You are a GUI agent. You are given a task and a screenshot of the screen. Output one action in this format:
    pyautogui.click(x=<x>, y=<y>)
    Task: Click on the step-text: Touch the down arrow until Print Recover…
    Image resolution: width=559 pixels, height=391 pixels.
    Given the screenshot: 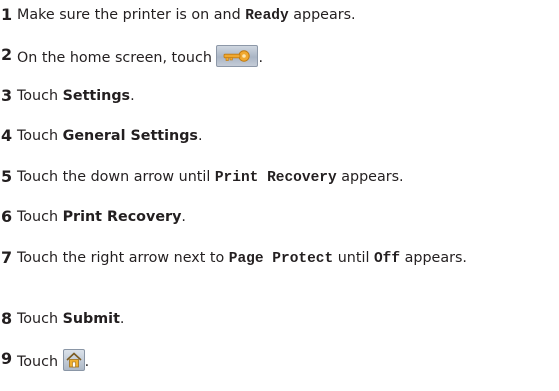 What is the action you would take?
    pyautogui.click(x=210, y=177)
    